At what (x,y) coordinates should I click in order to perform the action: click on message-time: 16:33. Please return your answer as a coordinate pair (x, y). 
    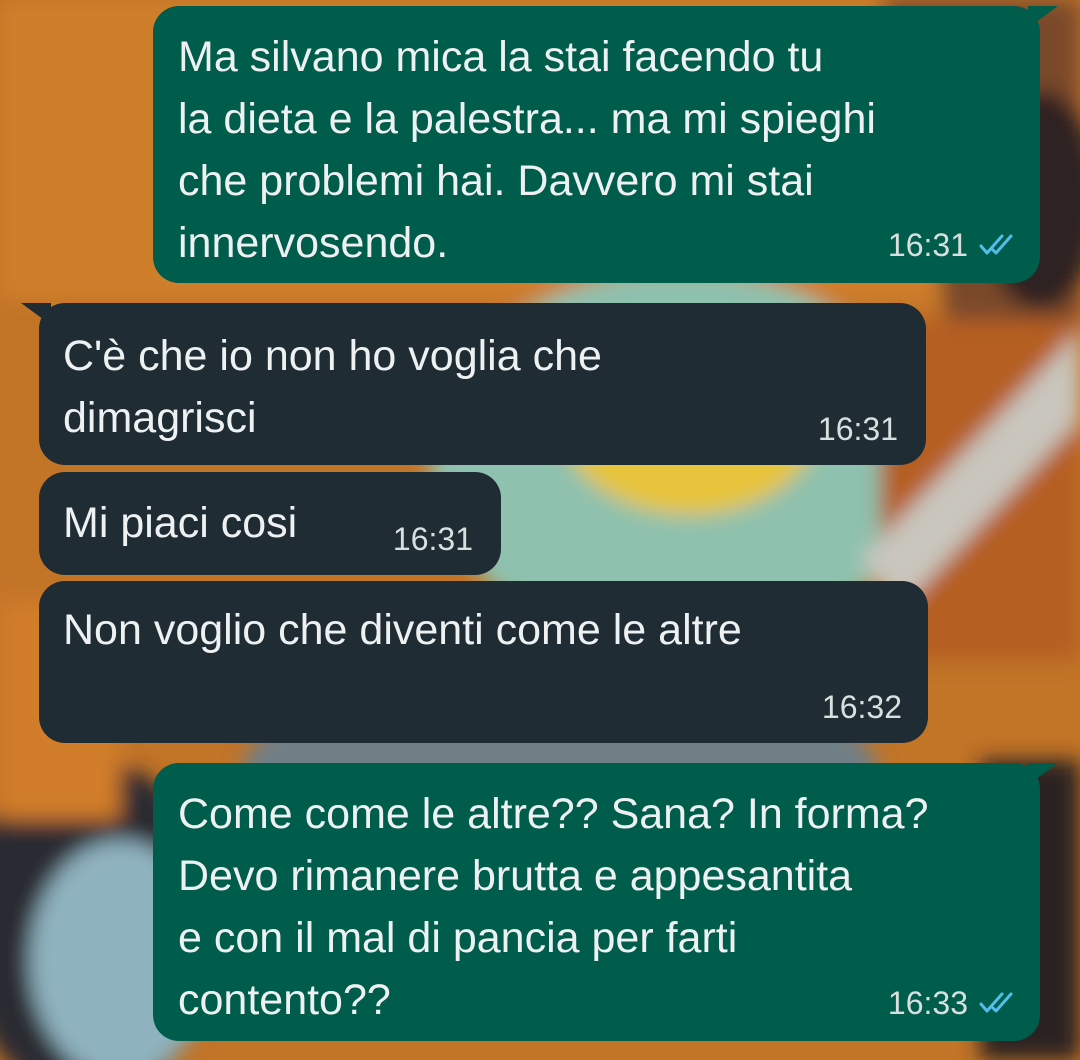
    Looking at the image, I should click on (927, 1003).